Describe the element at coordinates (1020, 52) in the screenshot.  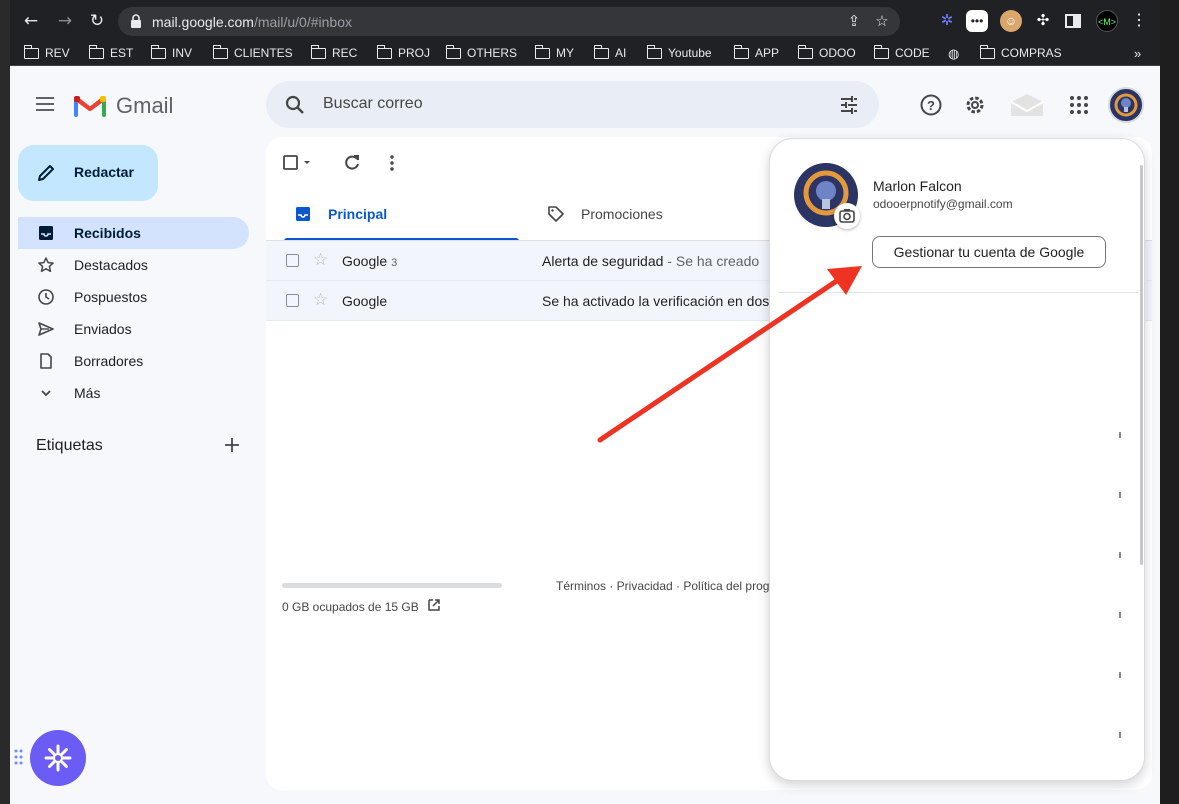
I see `bookmark-folder: COMPRAS` at that location.